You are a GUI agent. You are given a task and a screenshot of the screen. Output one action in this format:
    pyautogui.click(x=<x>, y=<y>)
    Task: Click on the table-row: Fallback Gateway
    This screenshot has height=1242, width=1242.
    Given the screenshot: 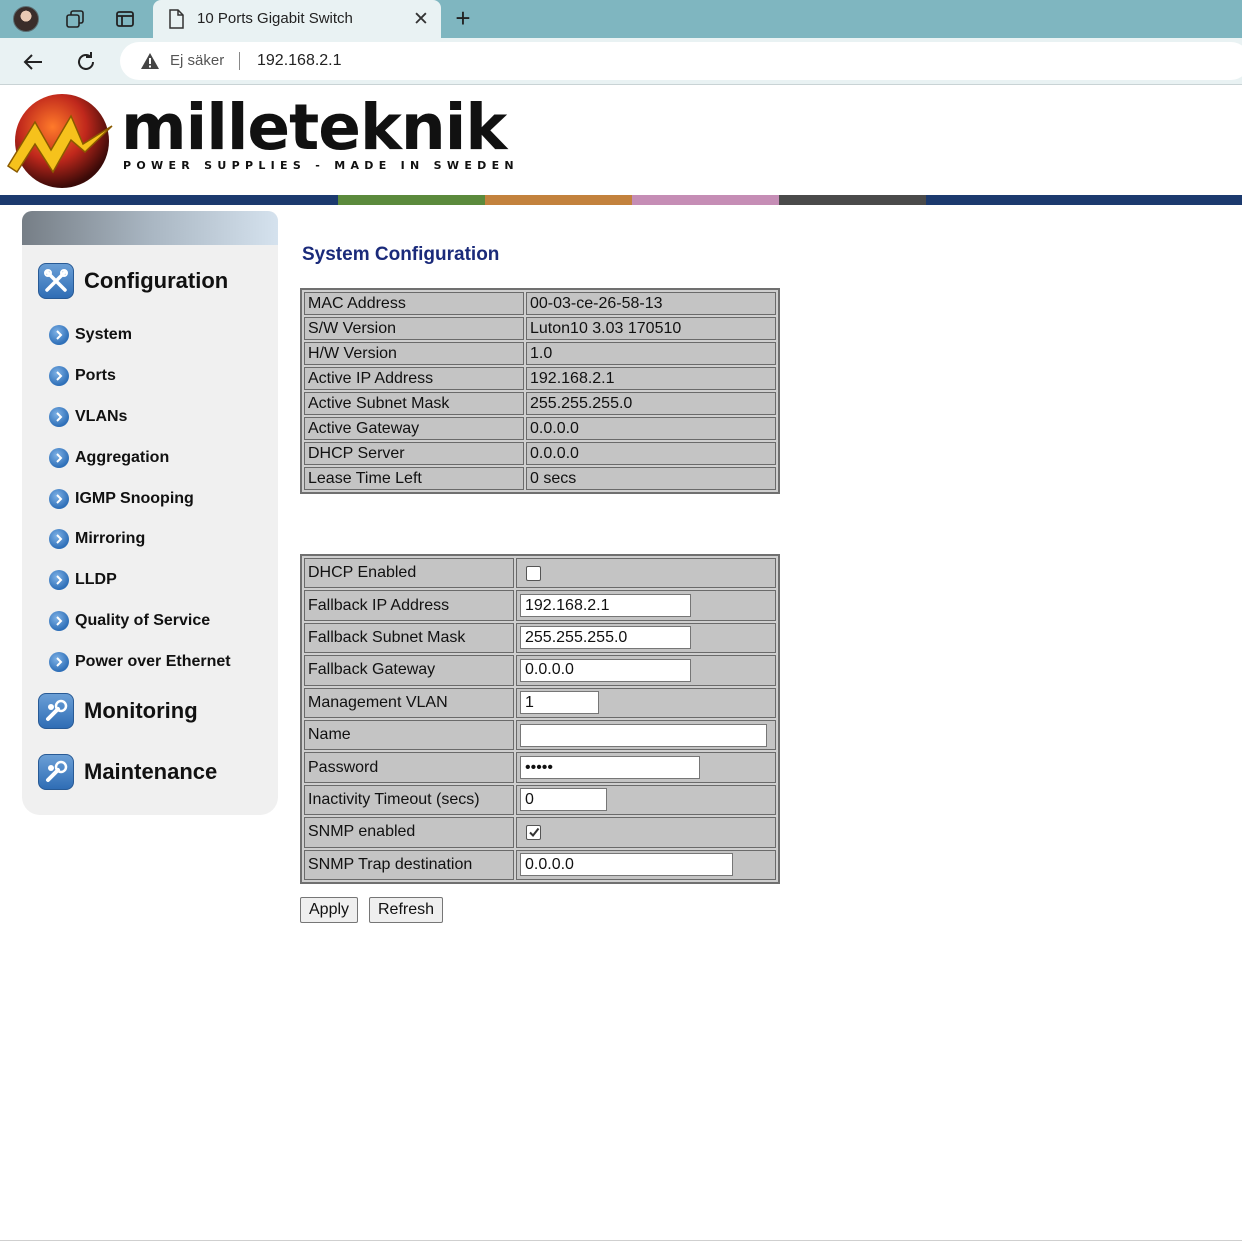 What is the action you would take?
    pyautogui.click(x=540, y=670)
    